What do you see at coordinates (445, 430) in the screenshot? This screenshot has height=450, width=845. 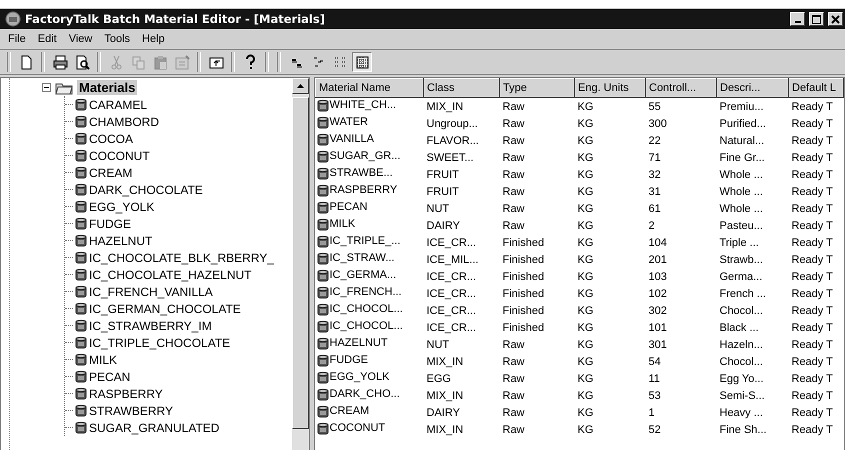 I see `table-cell: MIX_IN` at bounding box center [445, 430].